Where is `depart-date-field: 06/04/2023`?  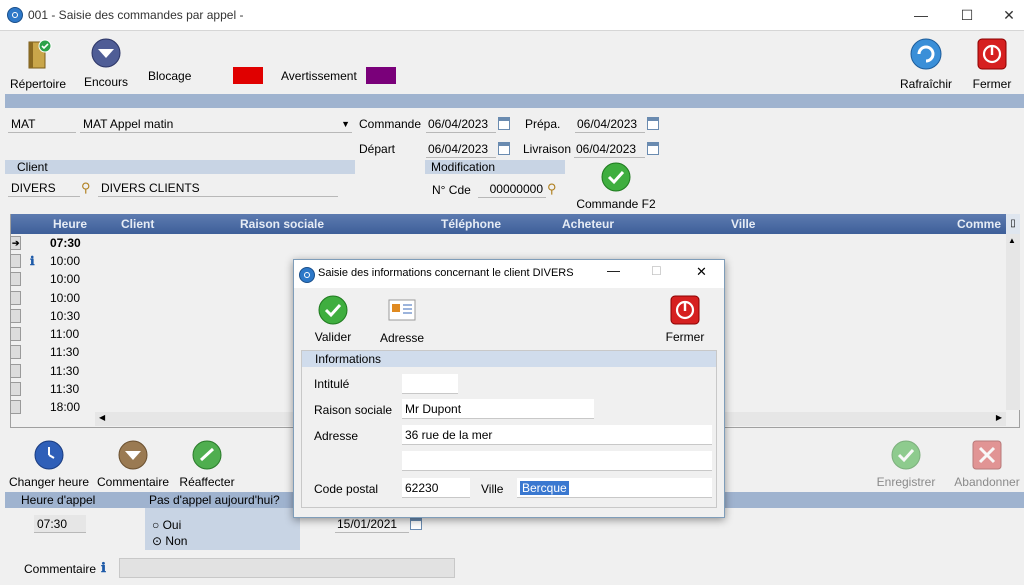
depart-date-field: 06/04/2023 is located at coordinates (461, 149).